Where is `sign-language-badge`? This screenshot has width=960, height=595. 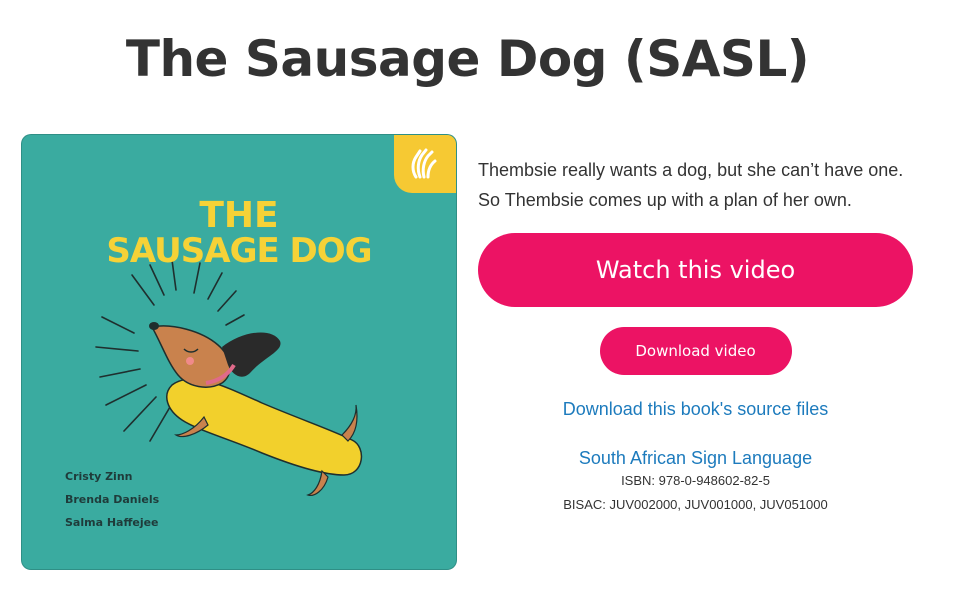
sign-language-badge is located at coordinates (425, 164).